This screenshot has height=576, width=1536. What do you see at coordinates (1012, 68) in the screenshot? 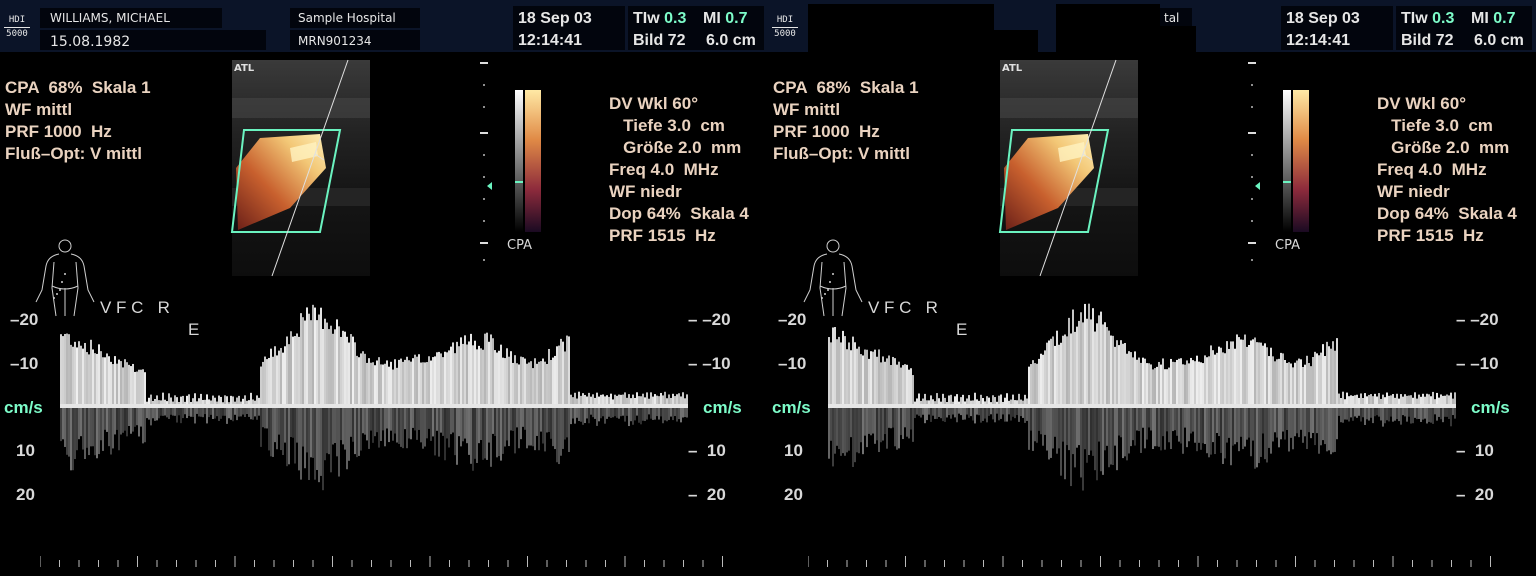
I see `atl-label: ATL` at bounding box center [1012, 68].